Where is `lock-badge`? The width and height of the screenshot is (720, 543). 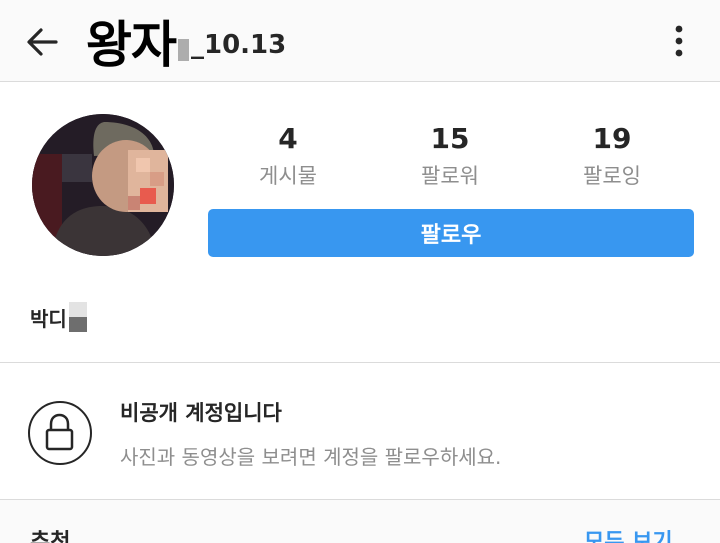 lock-badge is located at coordinates (60, 433).